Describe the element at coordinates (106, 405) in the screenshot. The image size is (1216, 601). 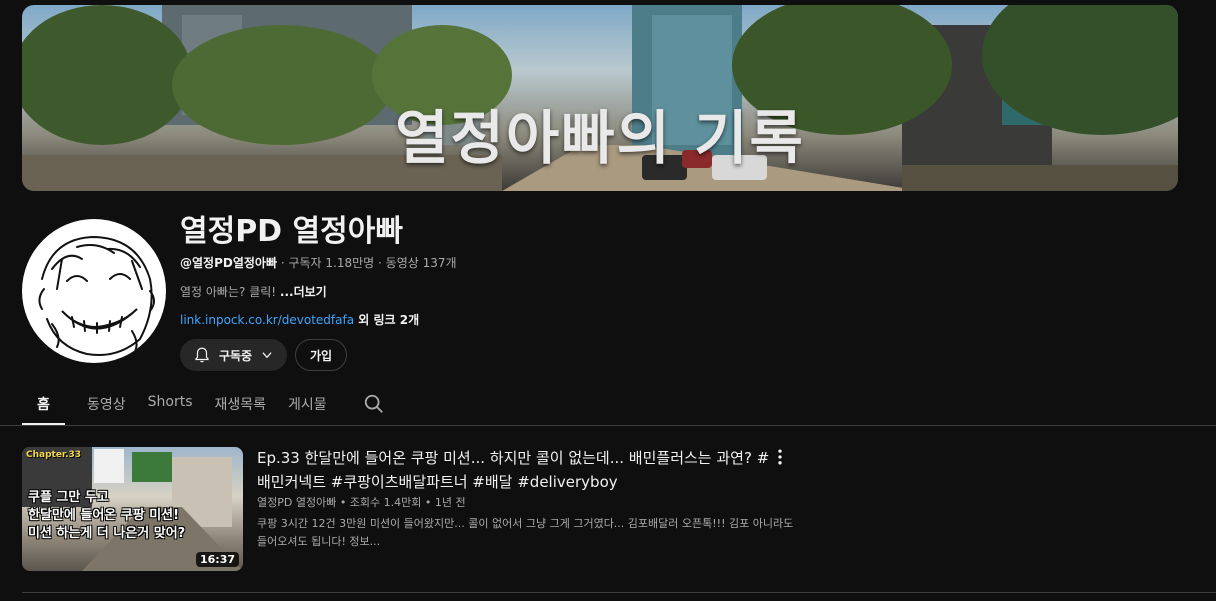
I see `tab-videos: 동영상` at that location.